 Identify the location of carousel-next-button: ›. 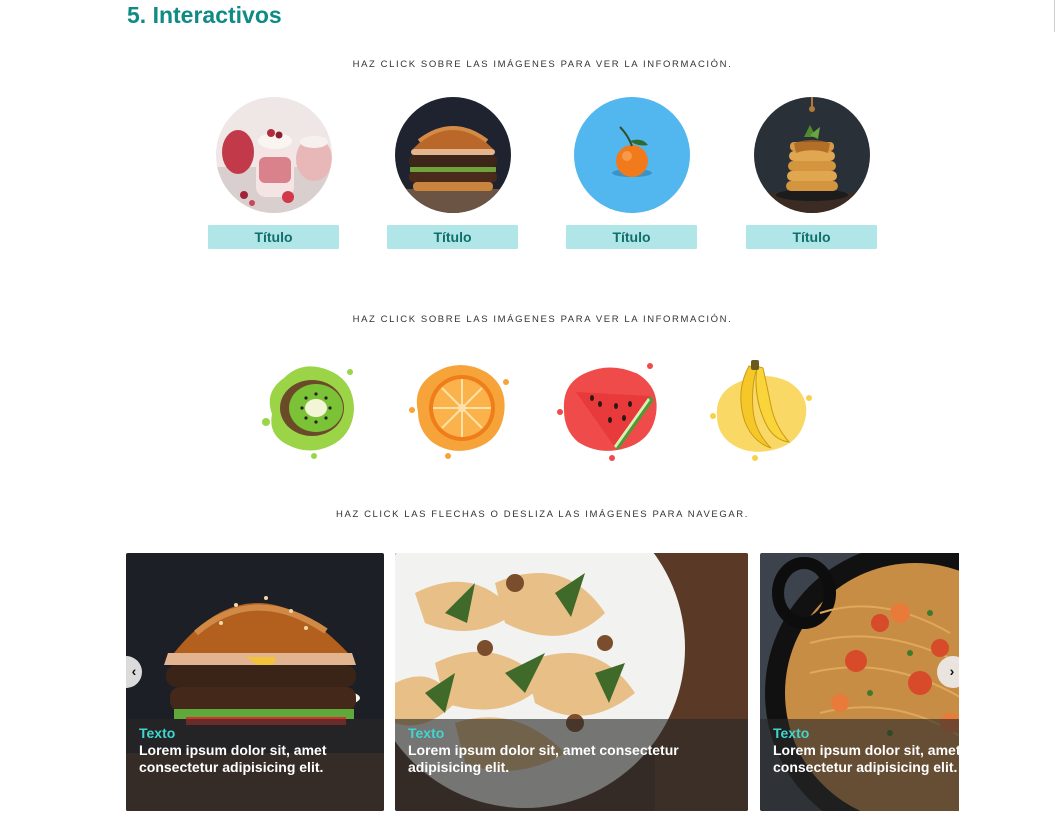
(948, 672).